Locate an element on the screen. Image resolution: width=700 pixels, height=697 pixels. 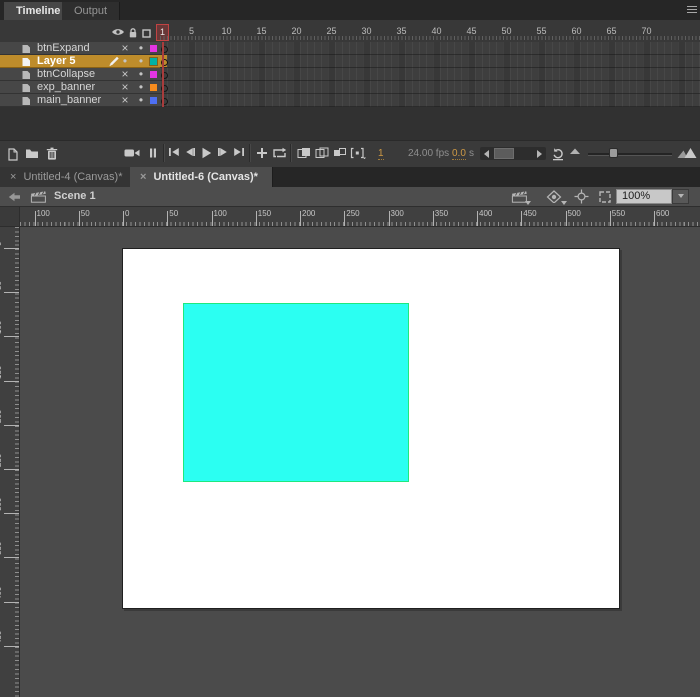
new-layer-icon is located at coordinates (13, 154).